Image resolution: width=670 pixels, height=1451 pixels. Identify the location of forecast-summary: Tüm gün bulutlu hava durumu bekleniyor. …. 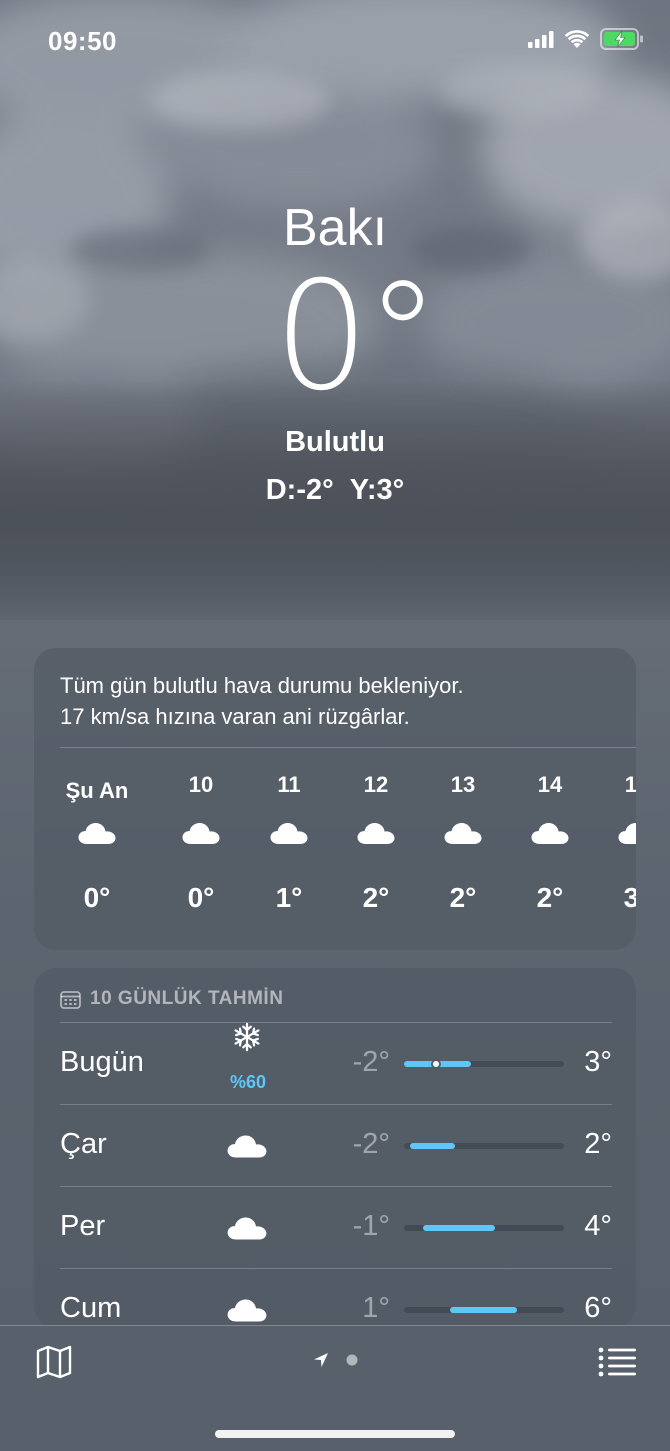
(262, 701).